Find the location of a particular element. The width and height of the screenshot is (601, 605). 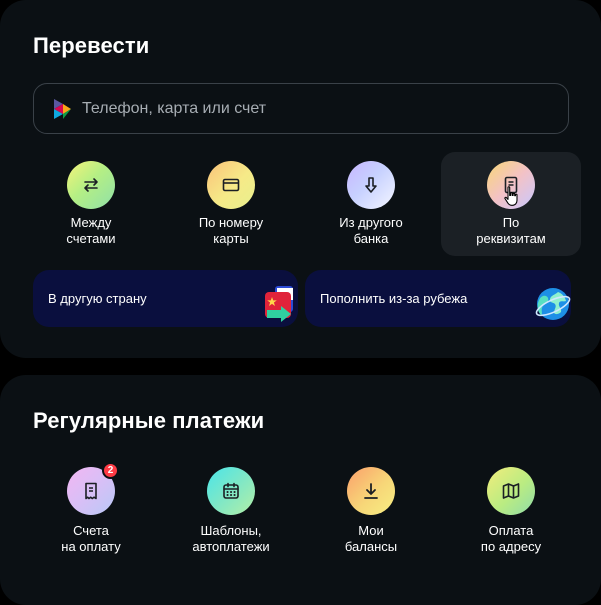

action-pay-by-address: Оплата по адресу is located at coordinates (511, 507).